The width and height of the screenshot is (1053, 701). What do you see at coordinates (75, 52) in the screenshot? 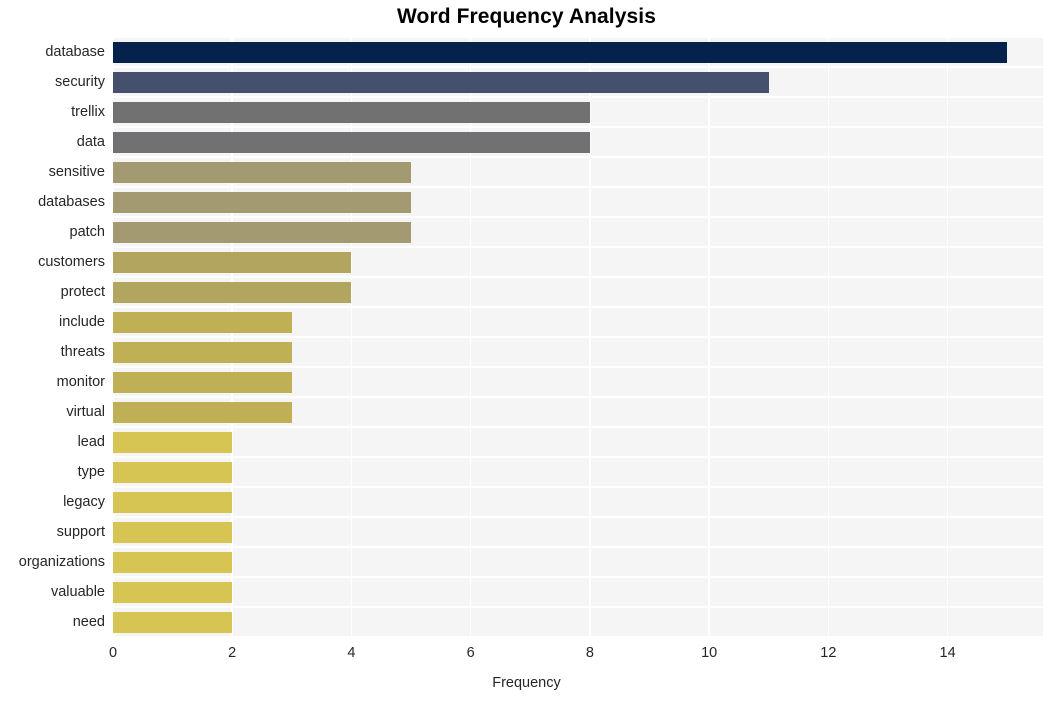
I see `y-axis-tick-label: database` at bounding box center [75, 52].